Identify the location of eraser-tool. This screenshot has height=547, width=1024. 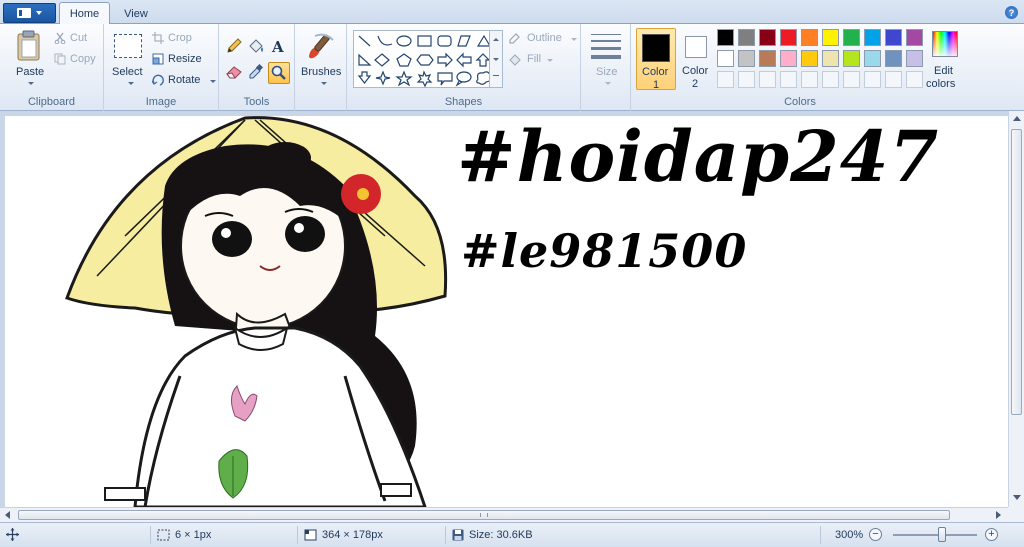
(234, 72).